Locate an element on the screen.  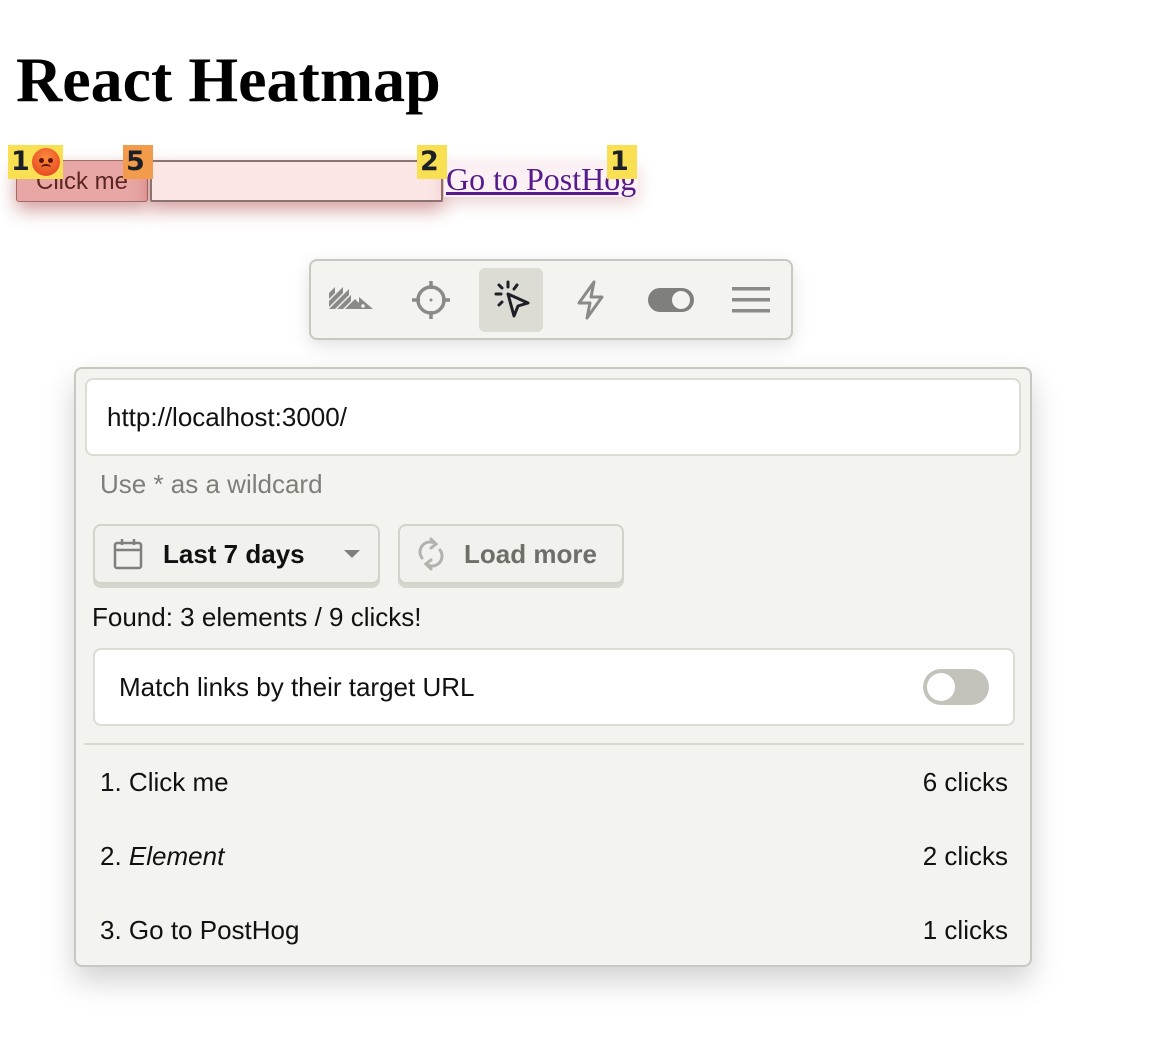
heatmap-badge: 5 is located at coordinates (138, 162).